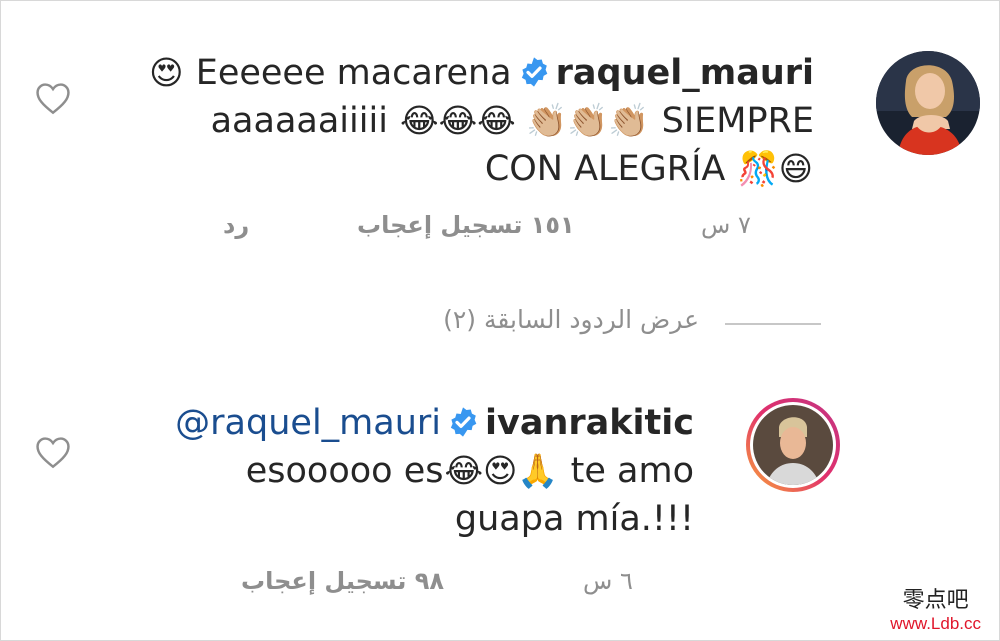 Image resolution: width=1000 pixels, height=641 pixels. I want to click on emoji: 😂😍🙏, so click(501, 470).